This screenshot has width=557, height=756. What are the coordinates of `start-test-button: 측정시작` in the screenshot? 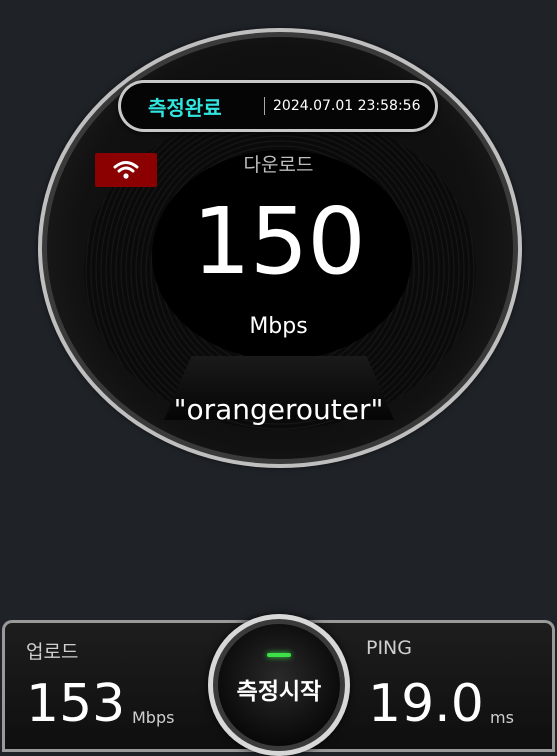 It's located at (279, 685).